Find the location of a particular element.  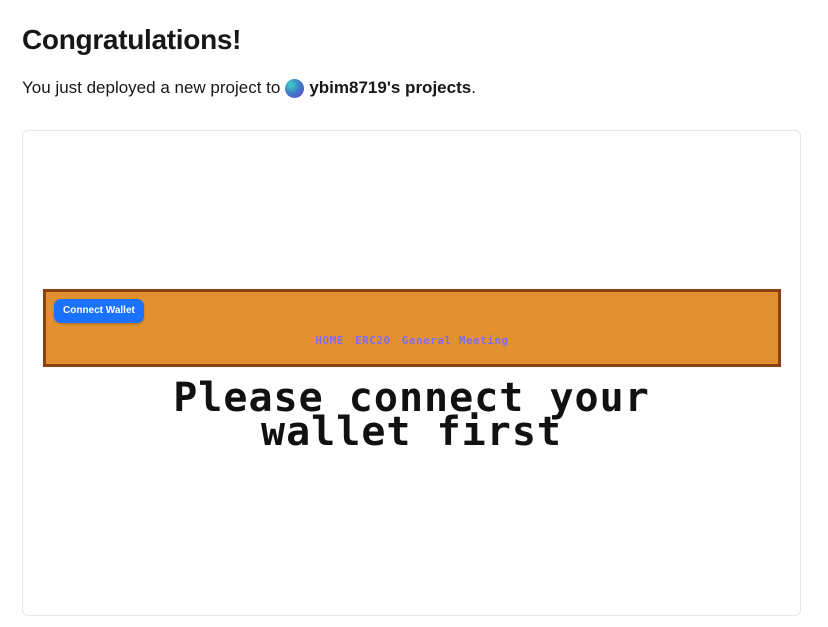

connect-wallet-message: Please connect your wallet first is located at coordinates (411, 416).